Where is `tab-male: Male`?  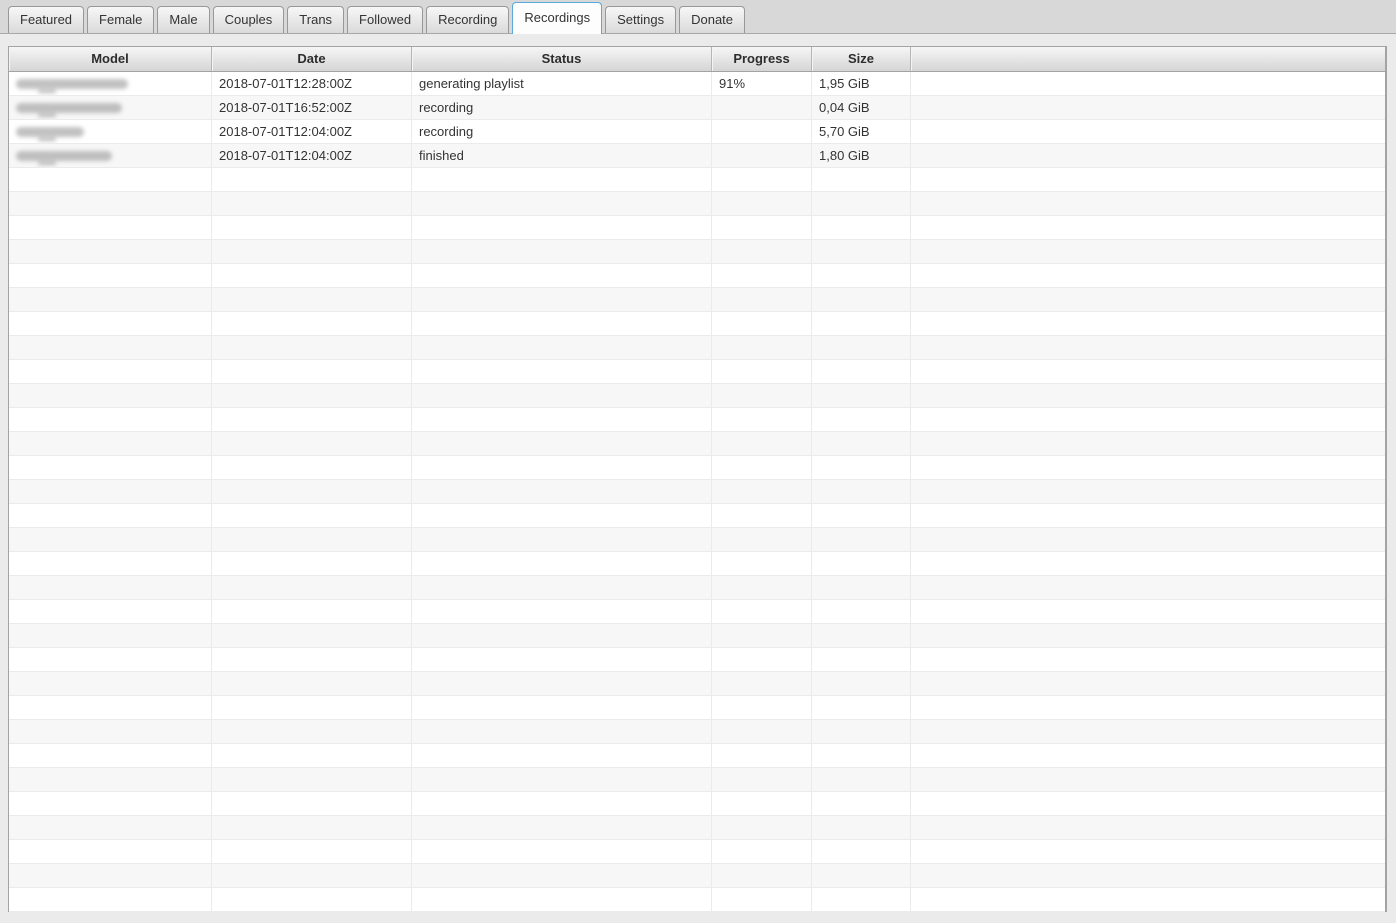
tab-male: Male is located at coordinates (183, 19).